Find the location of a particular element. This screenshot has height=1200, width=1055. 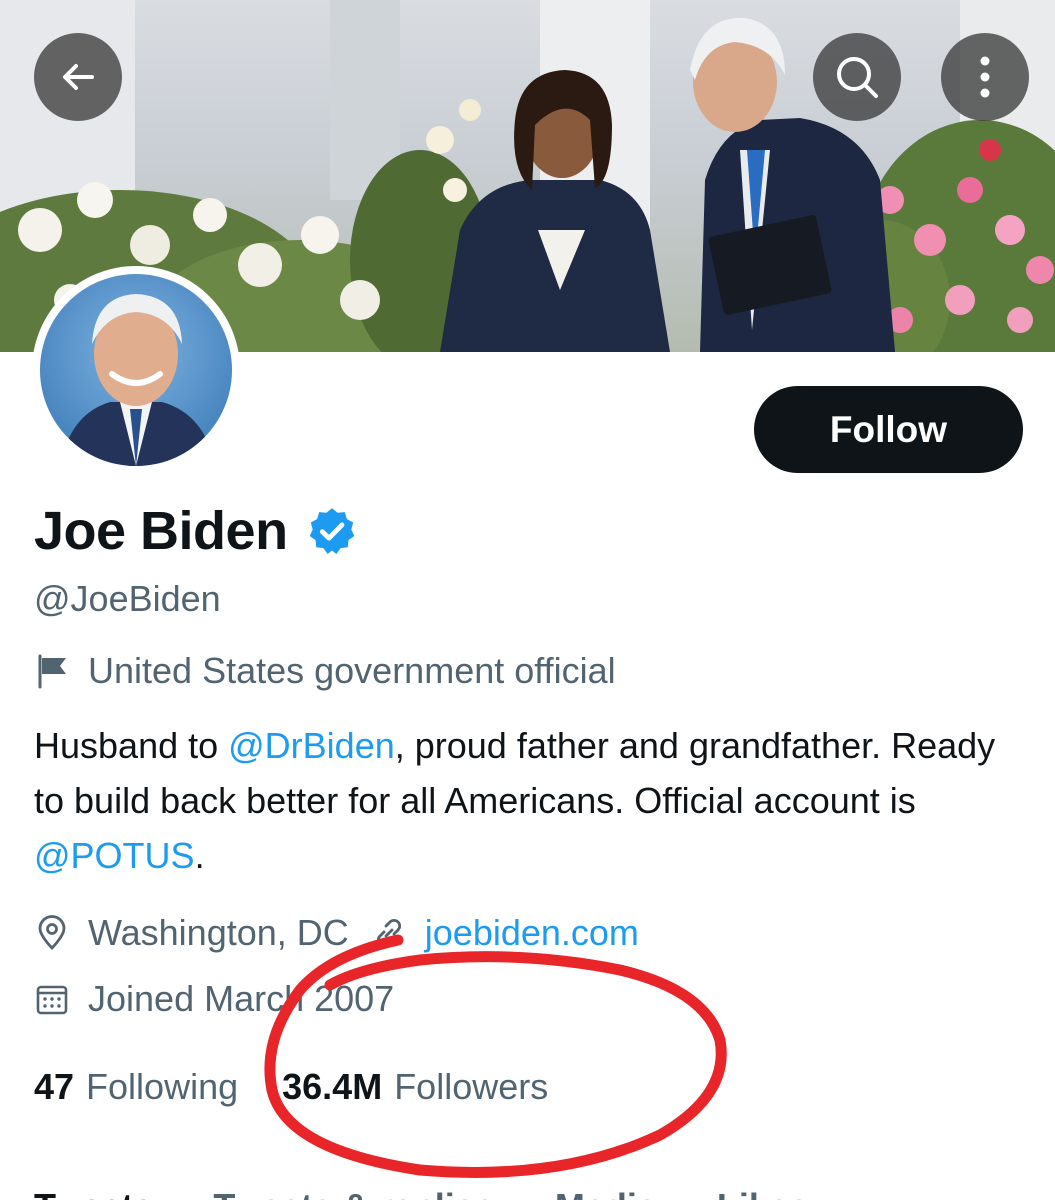

profile-meta-location-website: Washington, DC joebiden.com is located at coordinates (336, 933).